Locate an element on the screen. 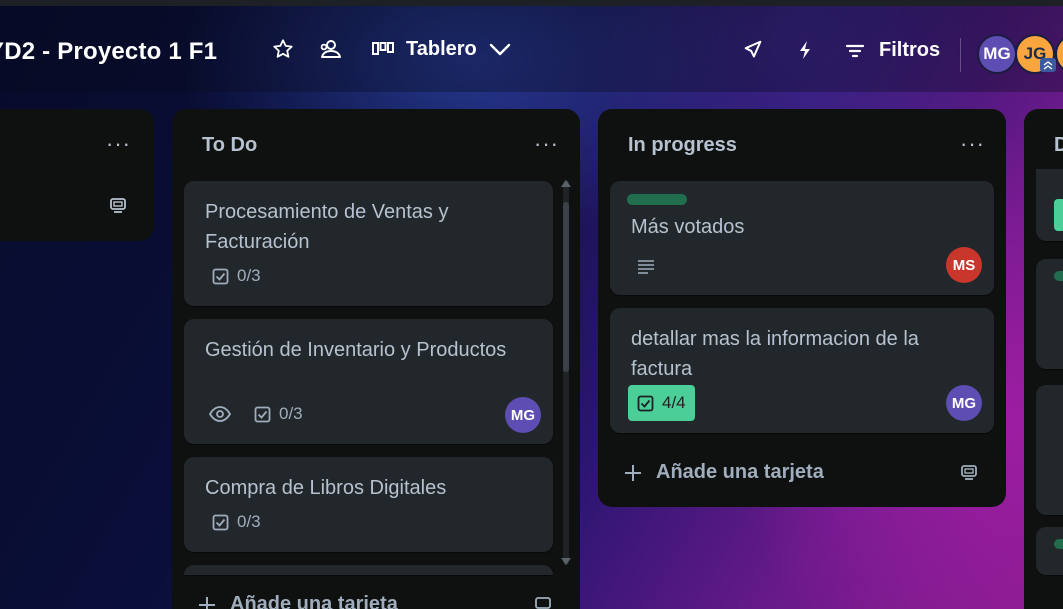 The width and height of the screenshot is (1063, 609). list-scrollbar is located at coordinates (566, 372).